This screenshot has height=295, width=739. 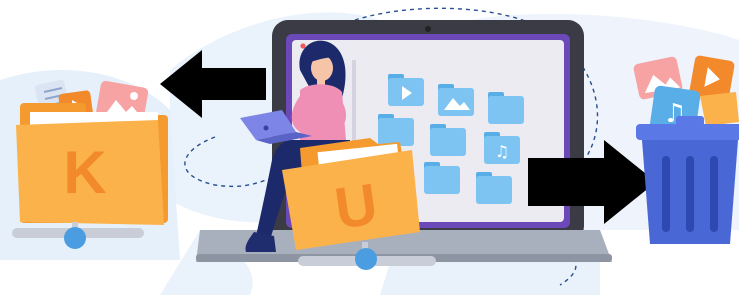 What do you see at coordinates (502, 151) in the screenshot?
I see `music-icon: ♫` at bounding box center [502, 151].